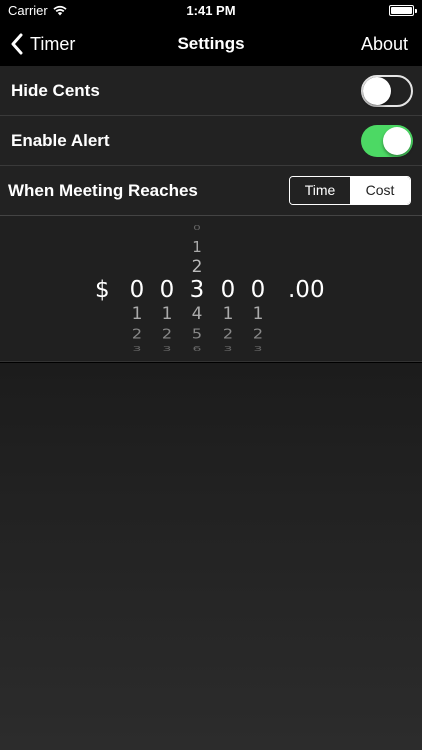  I want to click on hide-cents-toggle, so click(387, 91).